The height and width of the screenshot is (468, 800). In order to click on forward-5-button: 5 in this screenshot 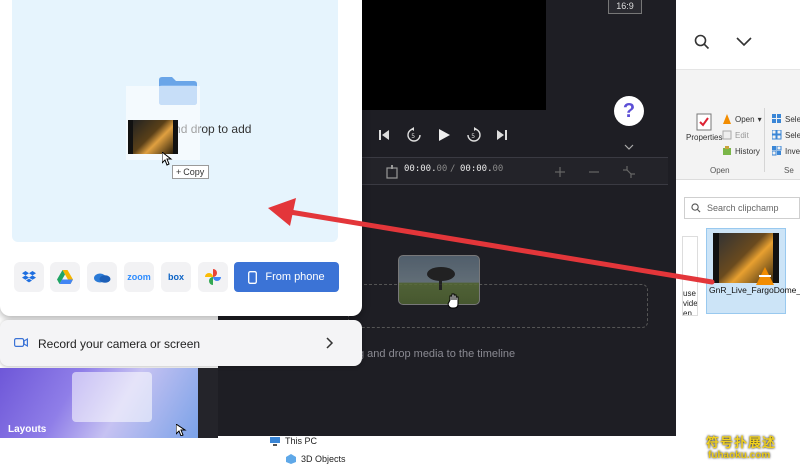, I will do `click(474, 135)`.